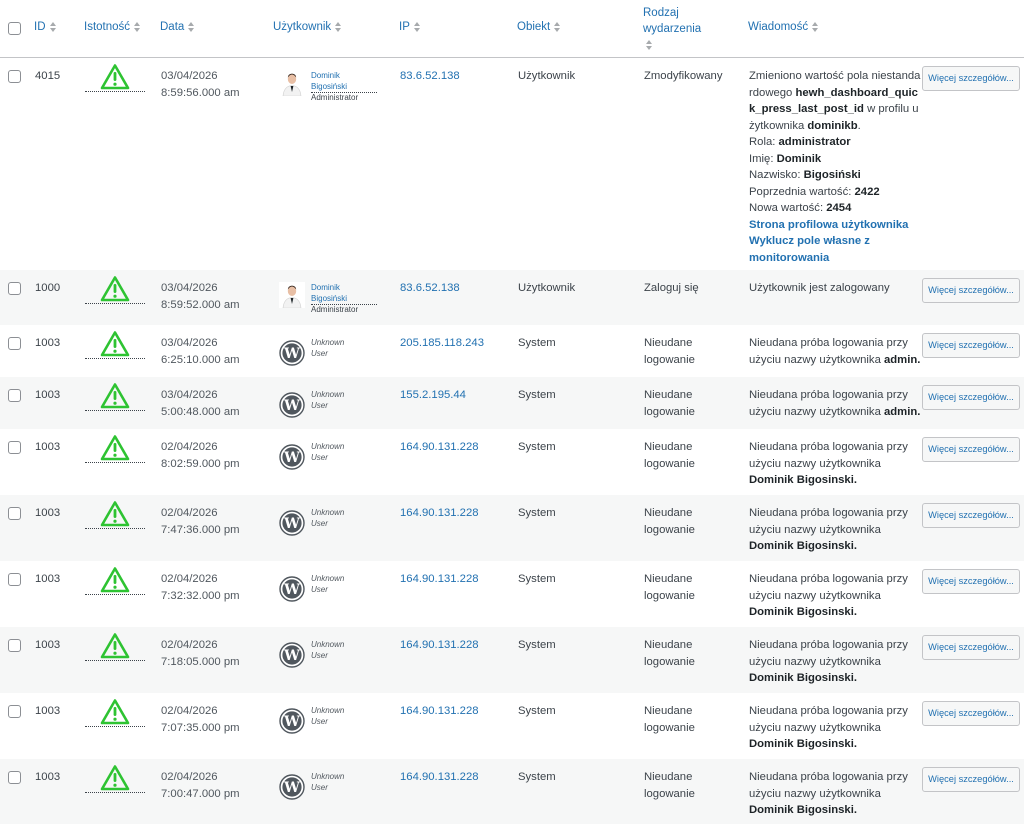 The height and width of the screenshot is (824, 1024). I want to click on column-header-user: Użytkownik, so click(307, 27).